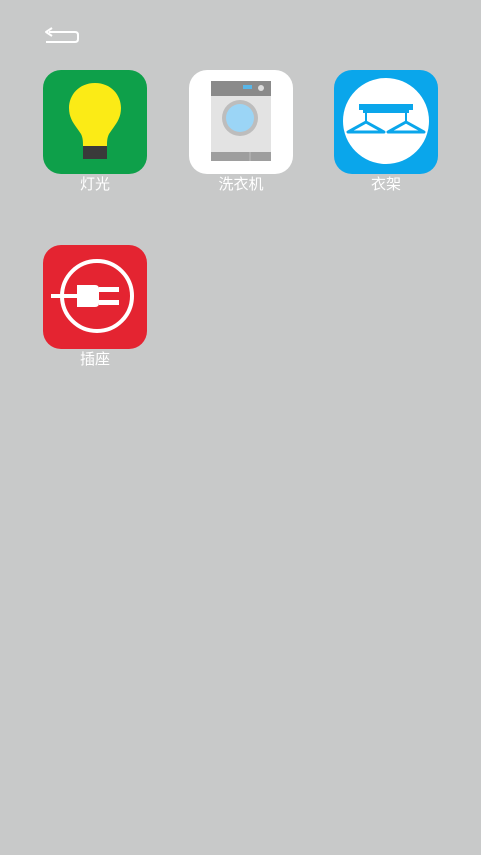 Image resolution: width=481 pixels, height=855 pixels. I want to click on device-tile-light: 灯光, so click(95, 131).